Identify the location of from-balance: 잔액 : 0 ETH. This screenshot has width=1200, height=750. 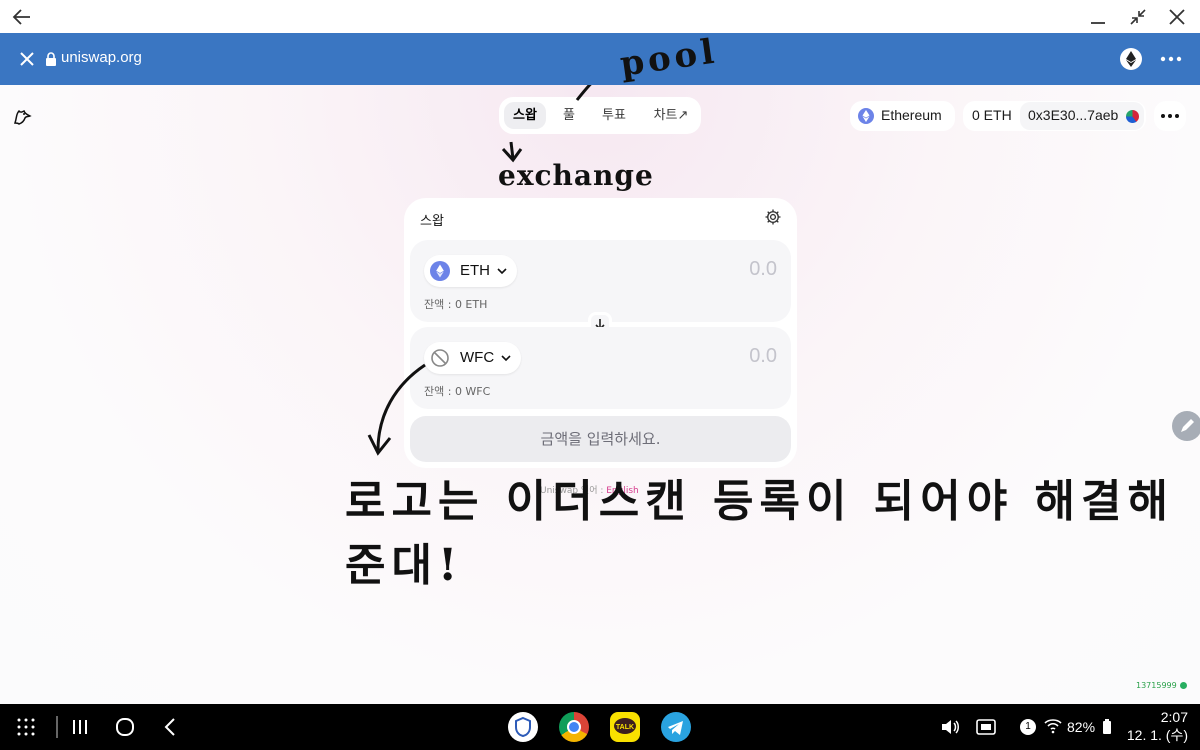
(456, 304).